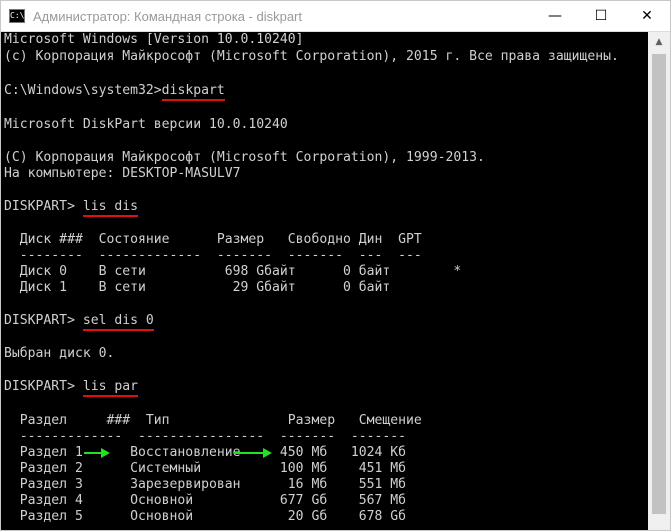  Describe the element at coordinates (205, 484) in the screenshot. I see `partition-table-row: Раздел 3 Зарезервирован 16 Мб 551 Мб` at that location.